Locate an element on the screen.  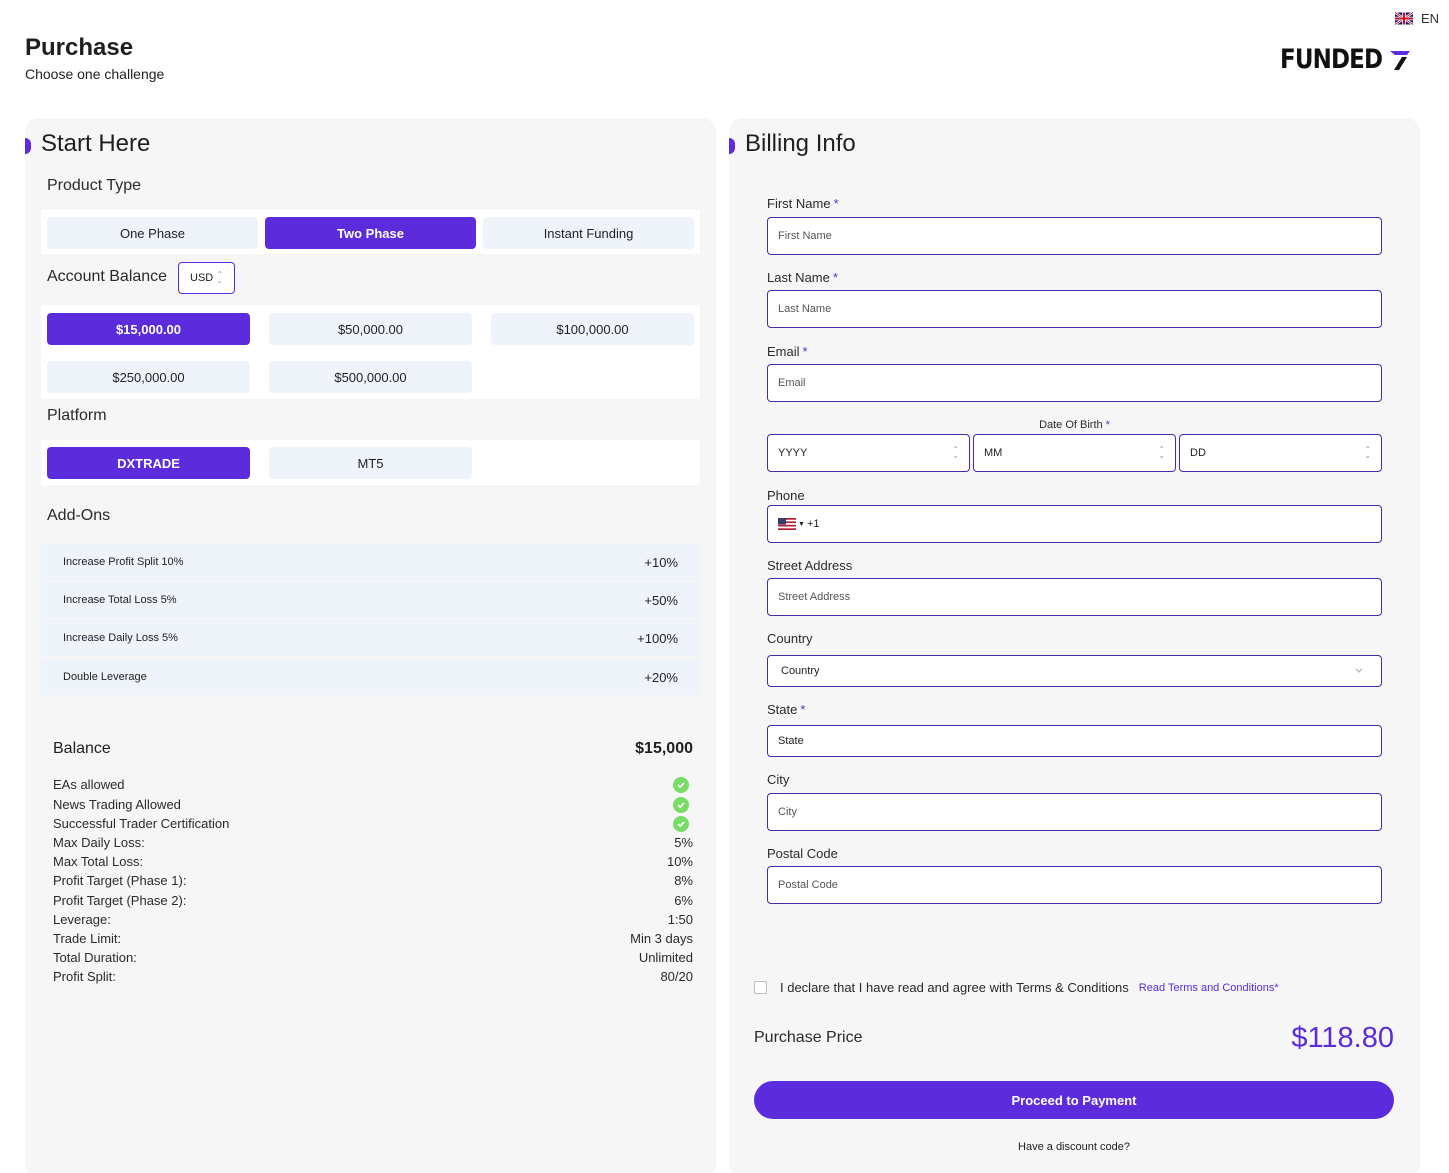
page-header: Purchase Choose one challenge is located at coordinates (94, 58).